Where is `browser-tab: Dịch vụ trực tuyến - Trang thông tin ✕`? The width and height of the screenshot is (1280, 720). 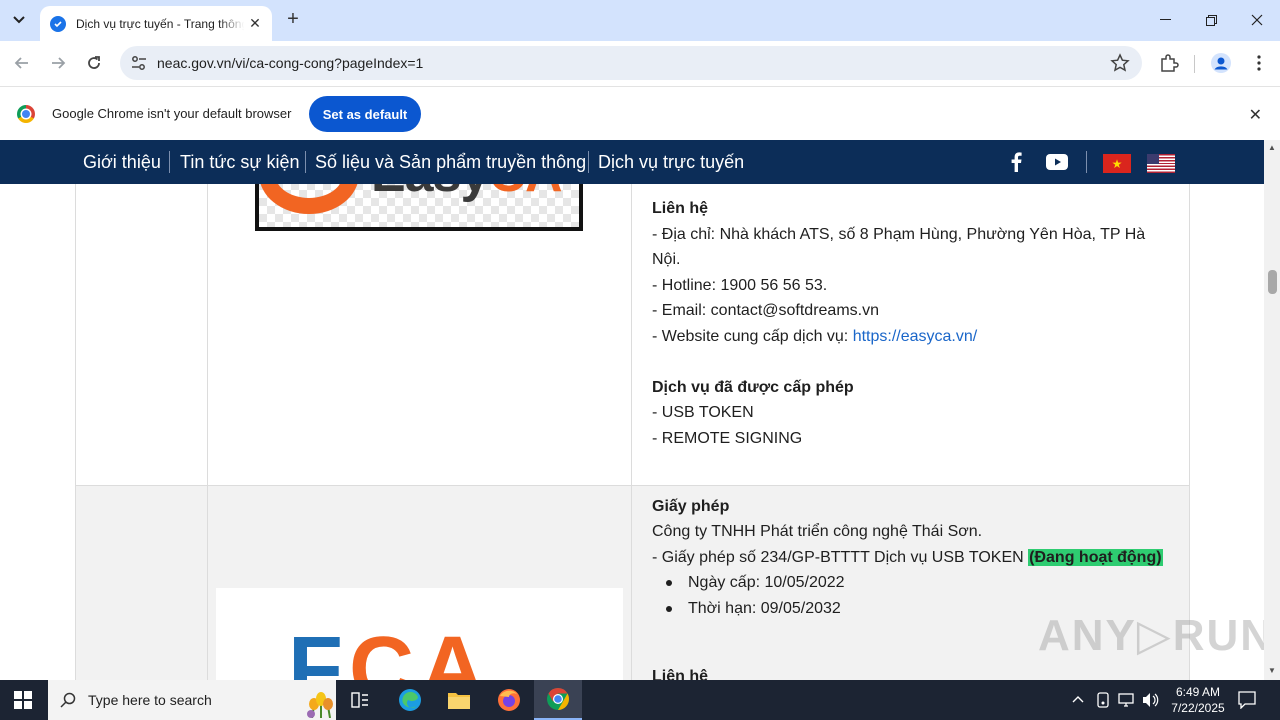
browser-tab: Dịch vụ trực tuyến - Trang thông tin ✕ is located at coordinates (156, 23).